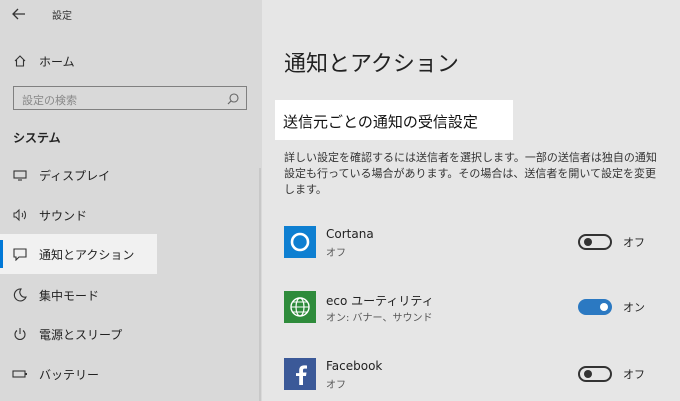 The width and height of the screenshot is (680, 401). Describe the element at coordinates (20, 254) in the screenshot. I see `notification-icon` at that location.